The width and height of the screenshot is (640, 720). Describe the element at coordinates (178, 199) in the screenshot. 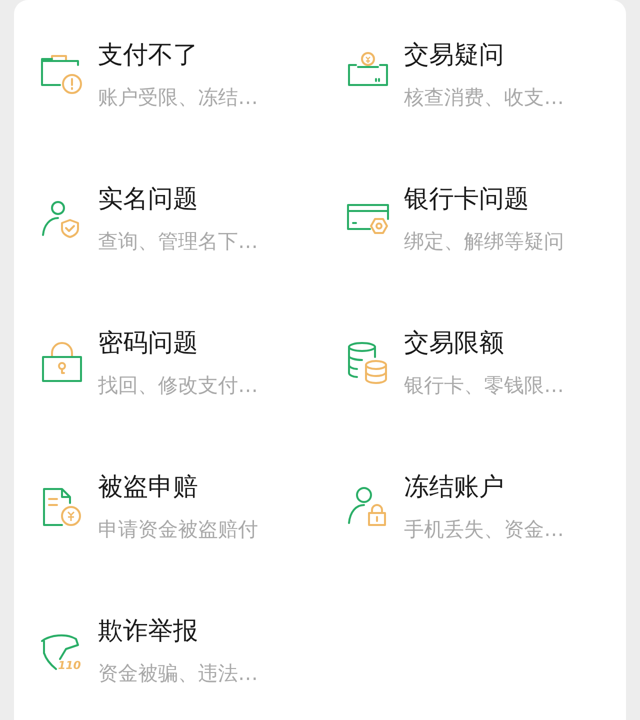

I see `item-title: 实名问题` at that location.